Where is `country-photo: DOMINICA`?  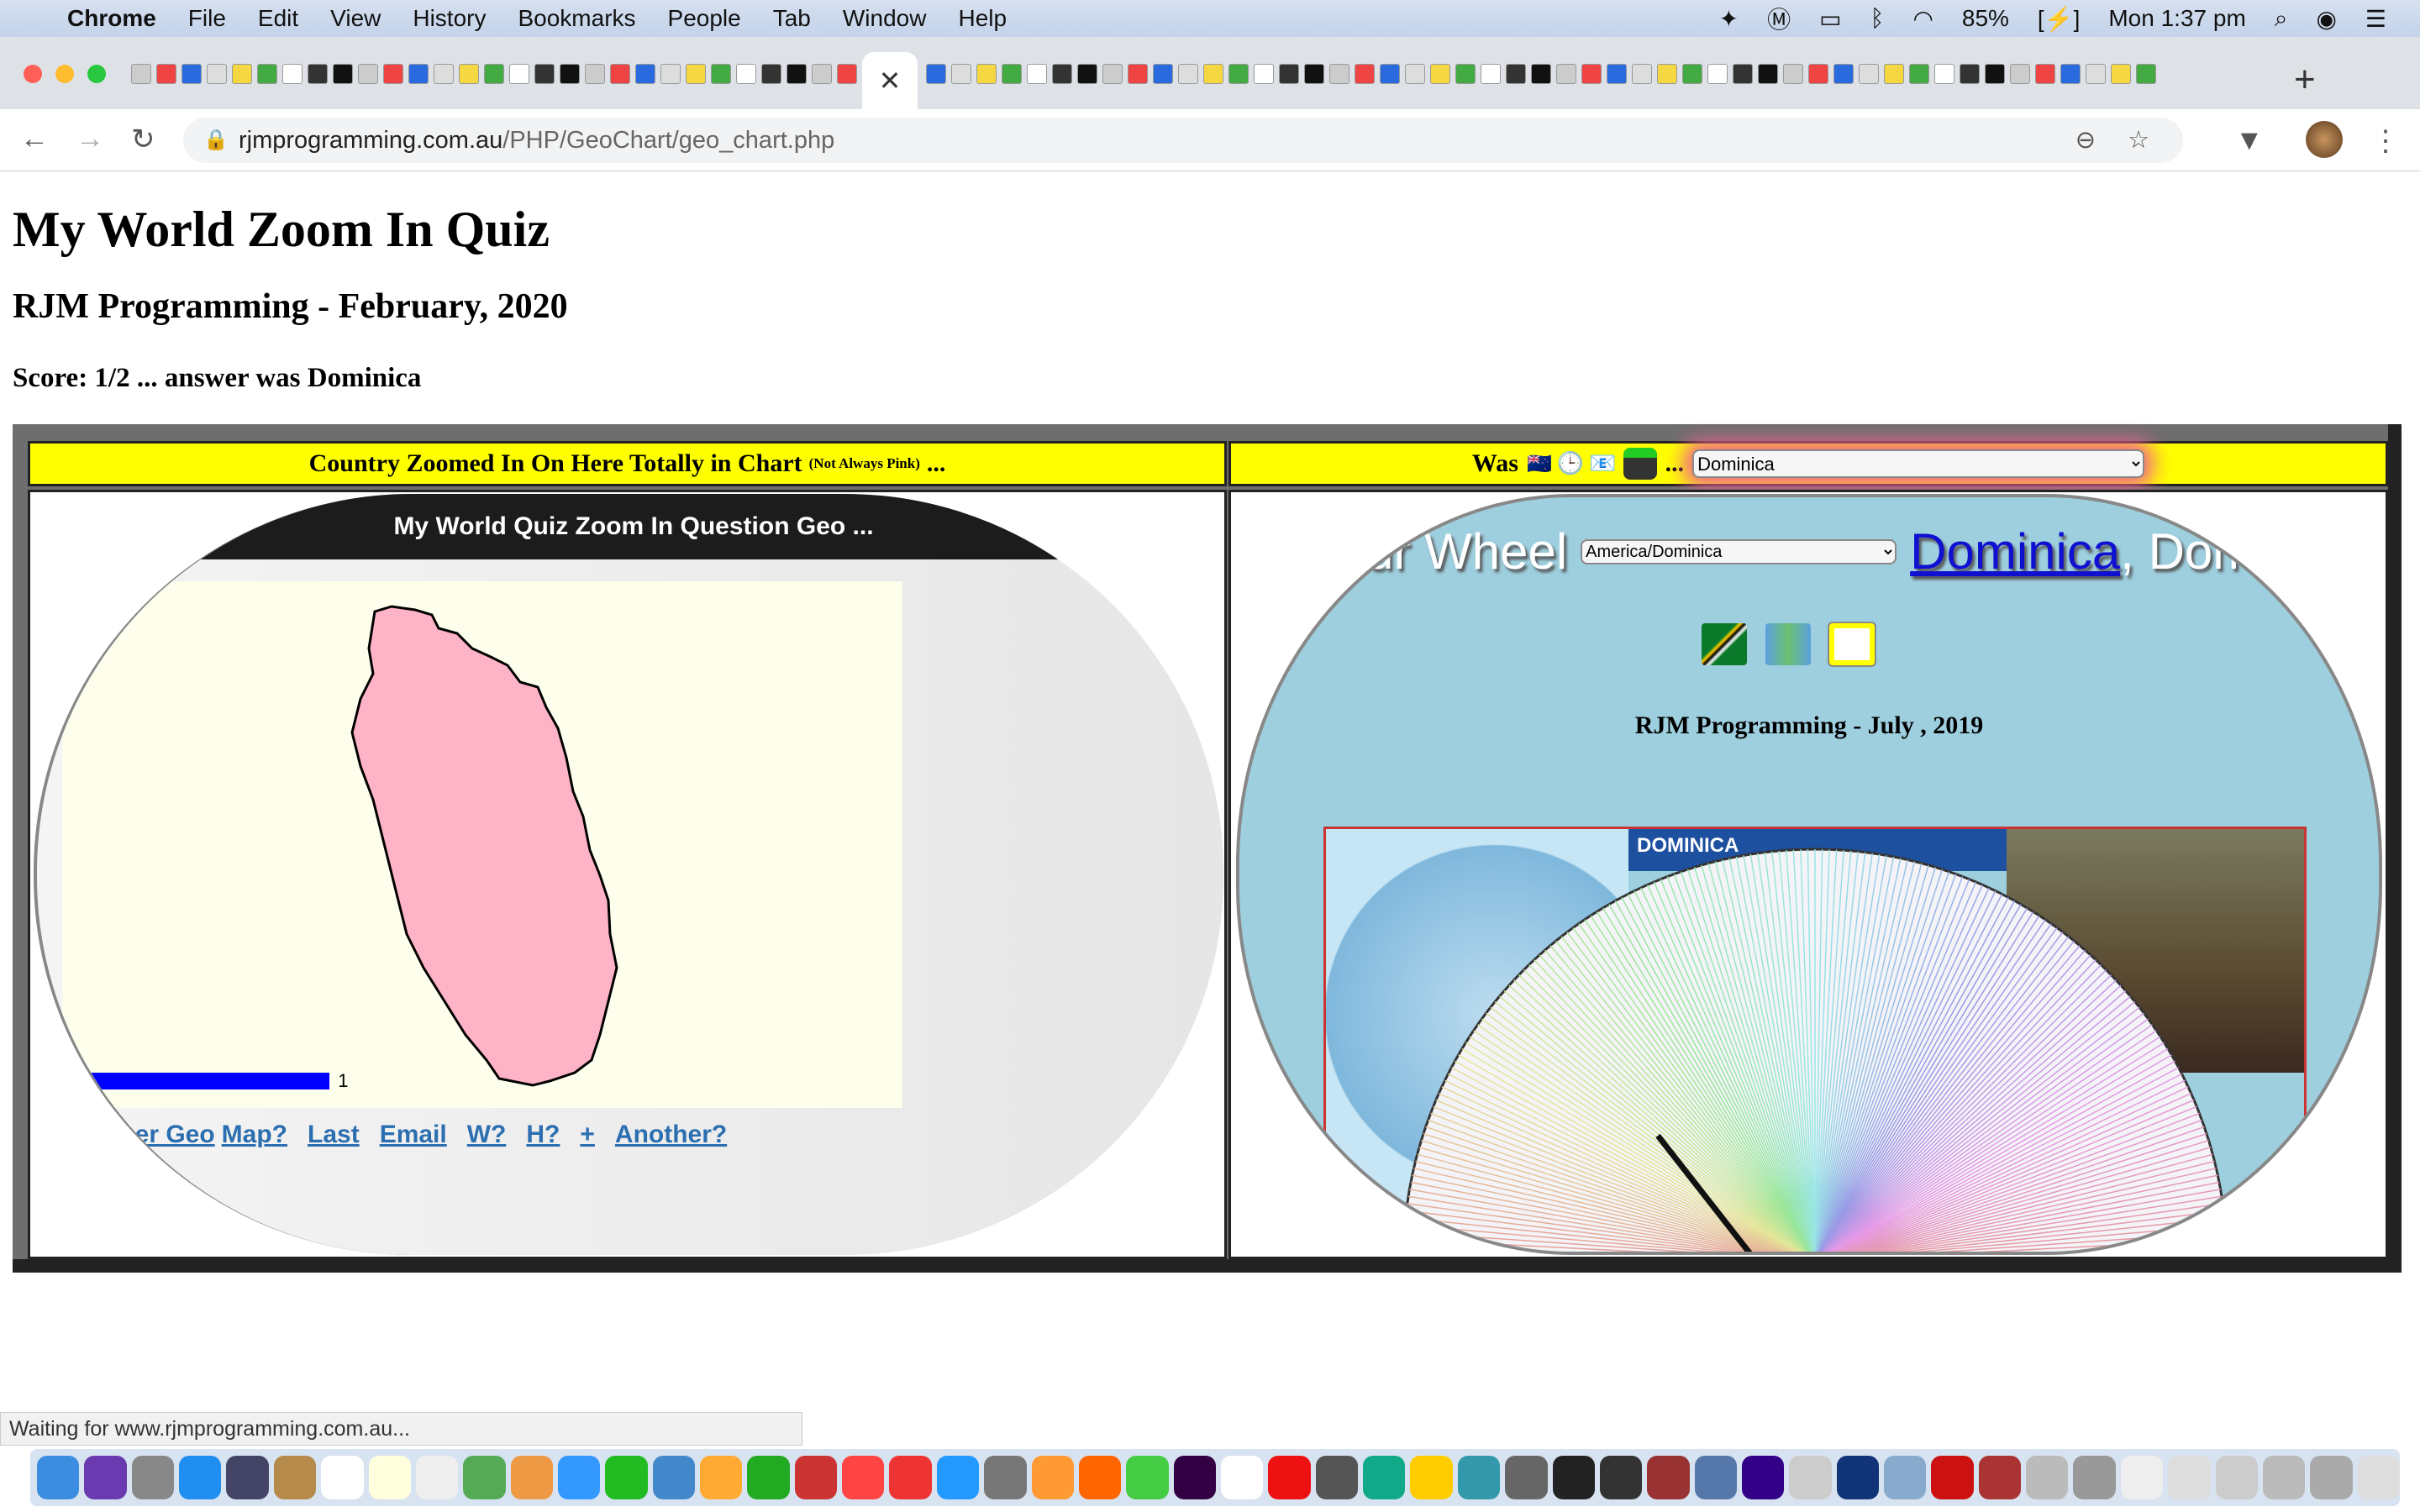 country-photo: DOMINICA is located at coordinates (1815, 1039).